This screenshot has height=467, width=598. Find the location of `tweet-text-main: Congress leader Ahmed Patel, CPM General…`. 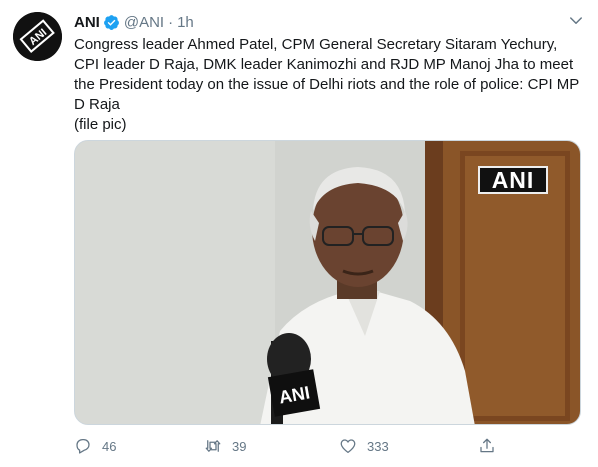

tweet-text-main: Congress leader Ahmed Patel, CPM General… is located at coordinates (327, 74).